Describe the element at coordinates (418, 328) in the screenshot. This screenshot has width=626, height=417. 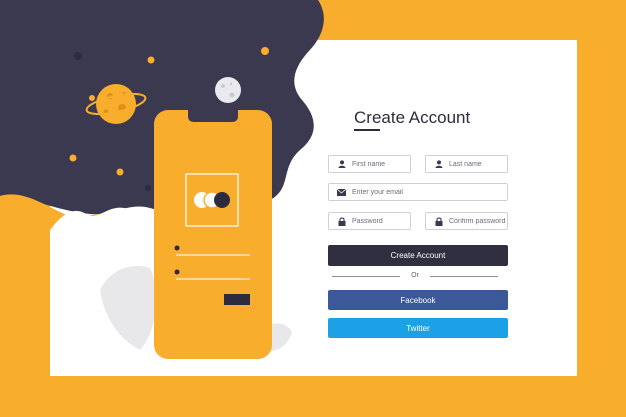
I see `twitter-button: Twitter` at that location.